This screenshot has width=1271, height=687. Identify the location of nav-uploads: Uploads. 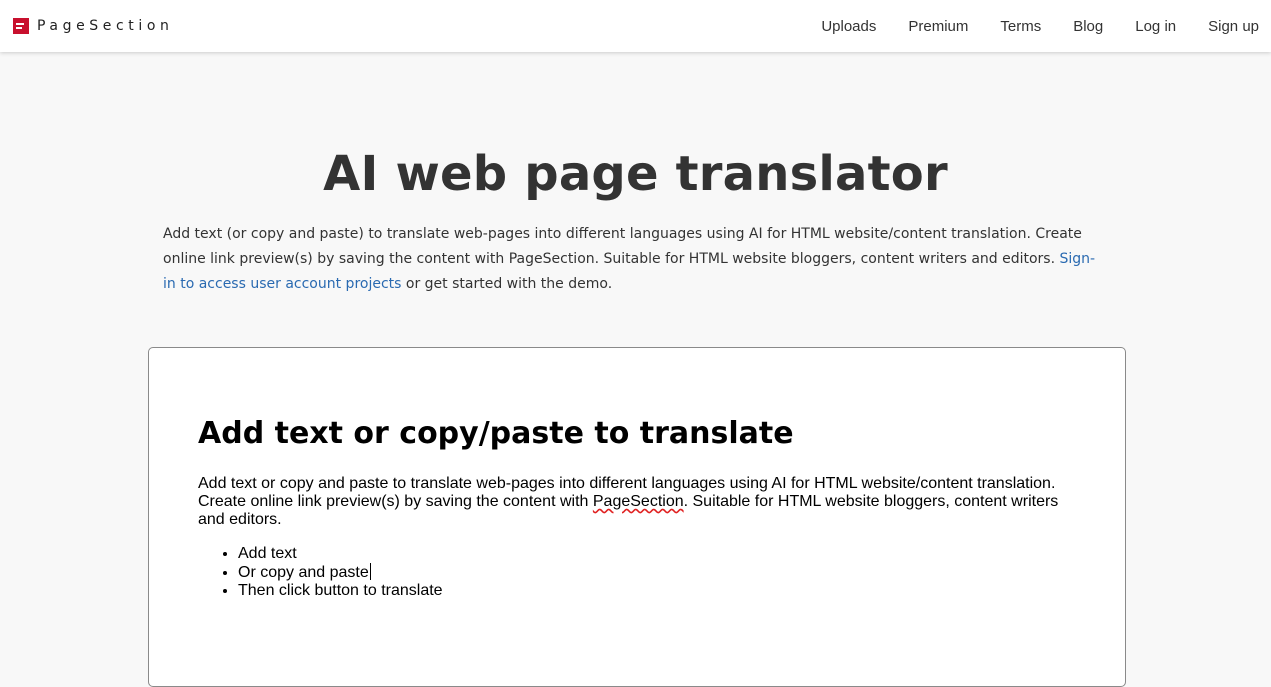
(848, 26).